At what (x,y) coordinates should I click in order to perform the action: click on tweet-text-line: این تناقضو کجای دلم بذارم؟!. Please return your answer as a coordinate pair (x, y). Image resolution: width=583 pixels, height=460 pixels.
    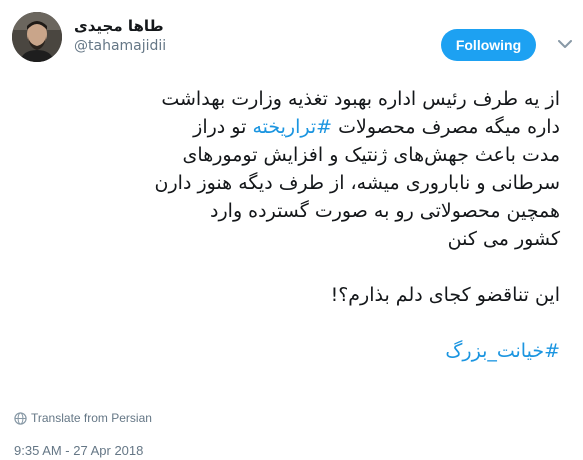
    Looking at the image, I should click on (445, 295).